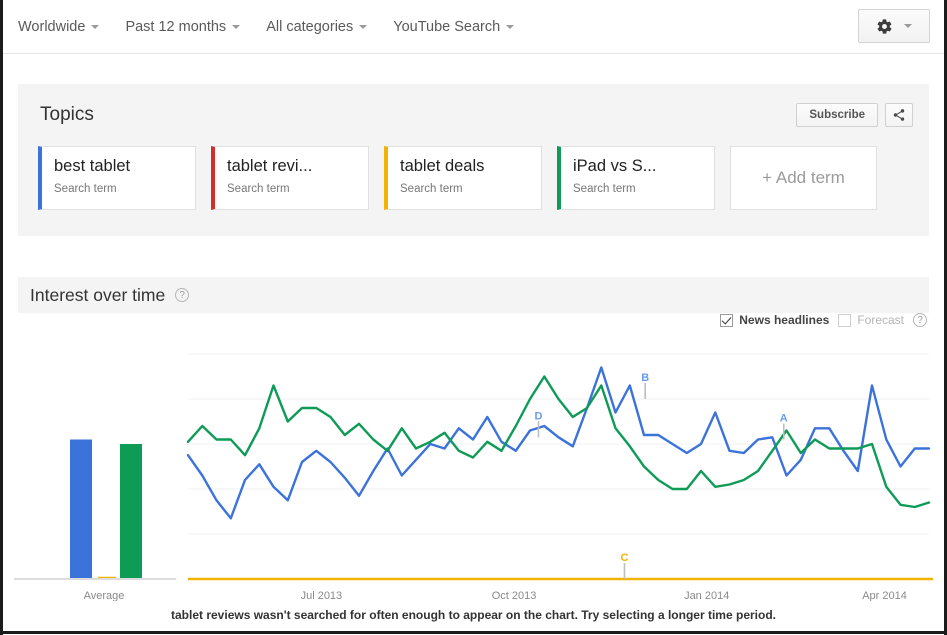 This screenshot has height=635, width=947. I want to click on news-headlines-checkbox, so click(727, 320).